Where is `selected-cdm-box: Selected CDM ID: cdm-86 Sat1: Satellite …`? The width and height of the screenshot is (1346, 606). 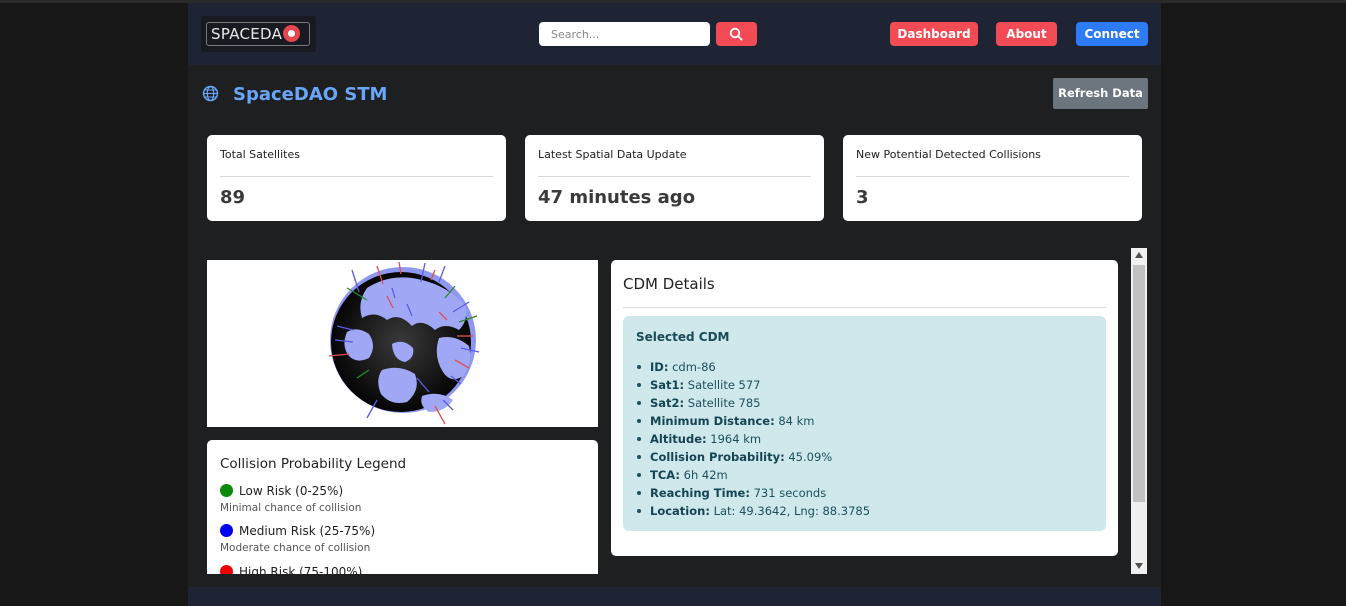 selected-cdm-box: Selected CDM ID: cdm-86 Sat1: Satellite … is located at coordinates (864, 423).